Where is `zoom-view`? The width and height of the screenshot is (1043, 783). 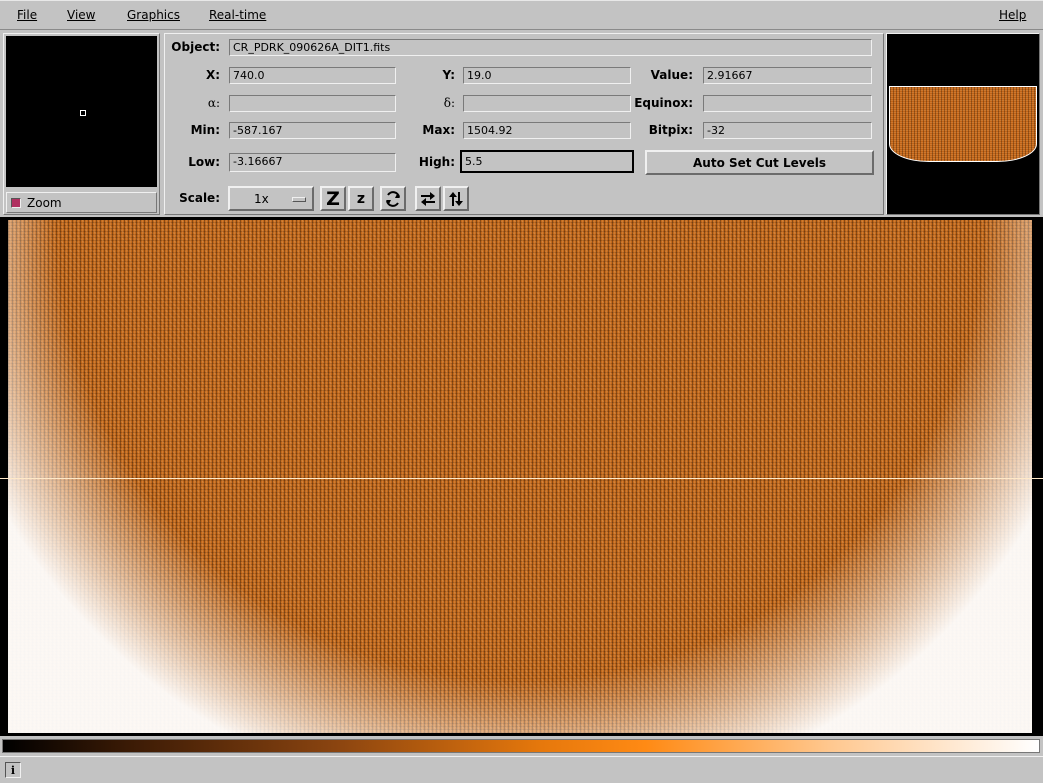 zoom-view is located at coordinates (81, 111).